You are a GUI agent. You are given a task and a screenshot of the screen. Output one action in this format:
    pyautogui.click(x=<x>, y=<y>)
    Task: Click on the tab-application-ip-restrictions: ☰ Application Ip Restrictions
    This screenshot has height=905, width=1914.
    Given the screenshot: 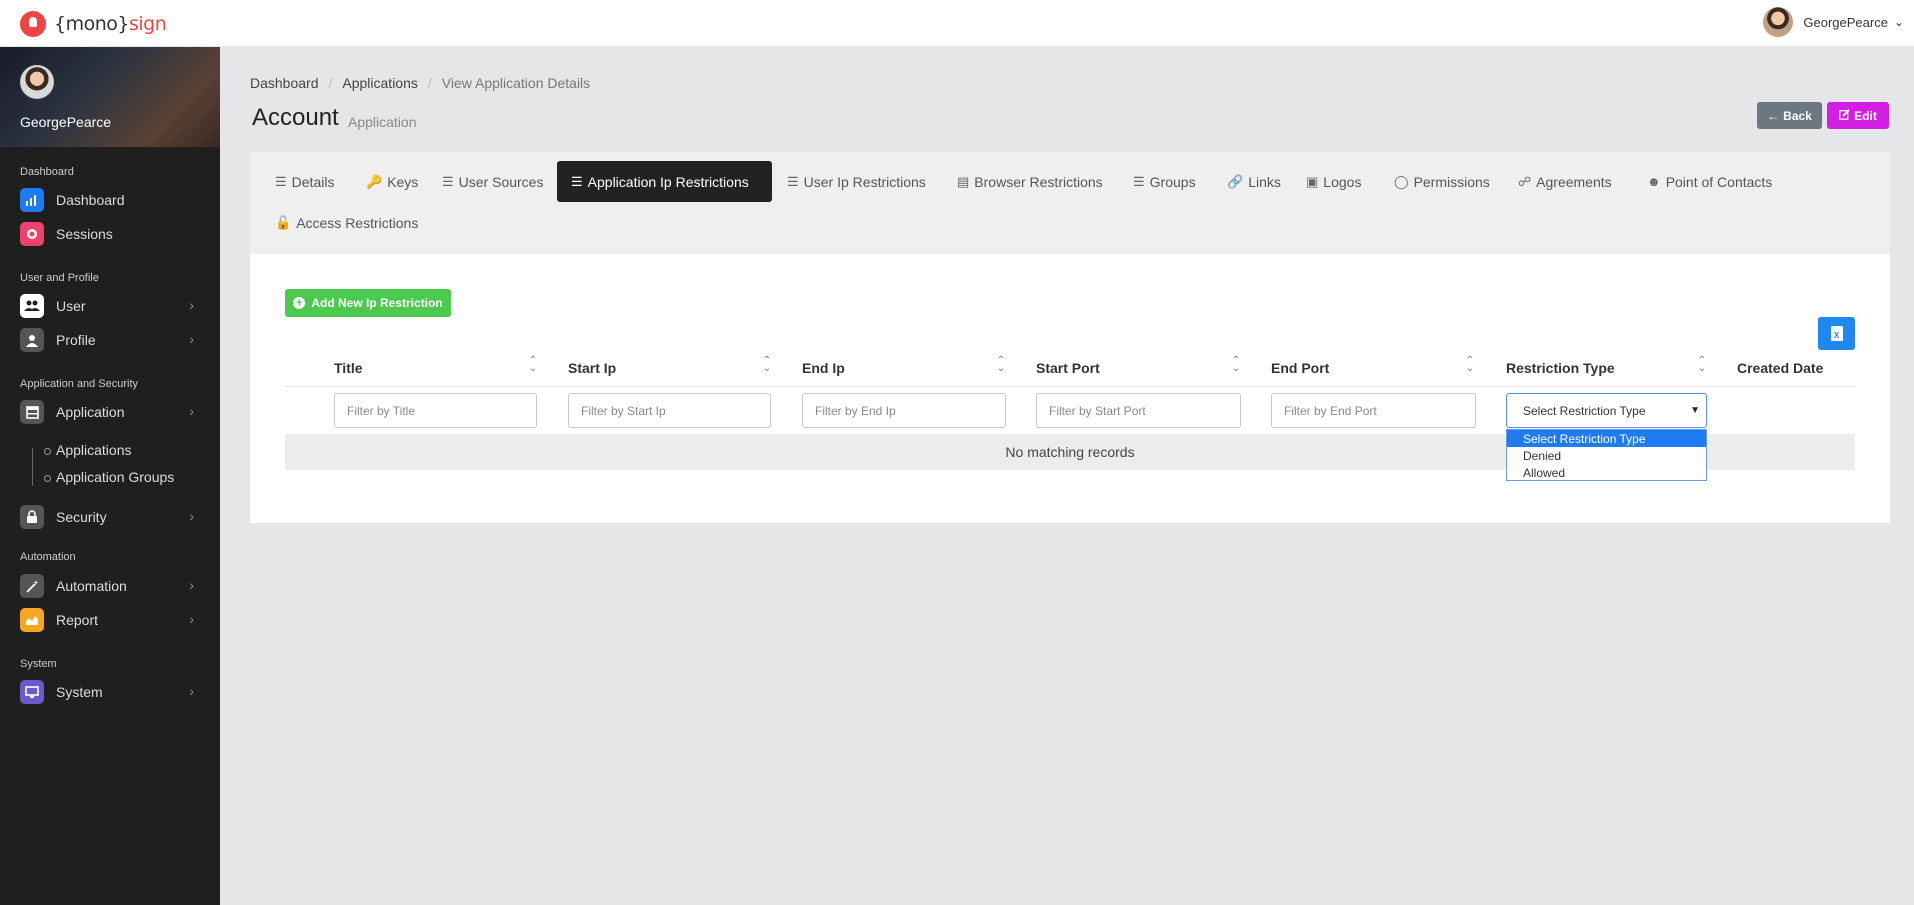 What is the action you would take?
    pyautogui.click(x=664, y=181)
    